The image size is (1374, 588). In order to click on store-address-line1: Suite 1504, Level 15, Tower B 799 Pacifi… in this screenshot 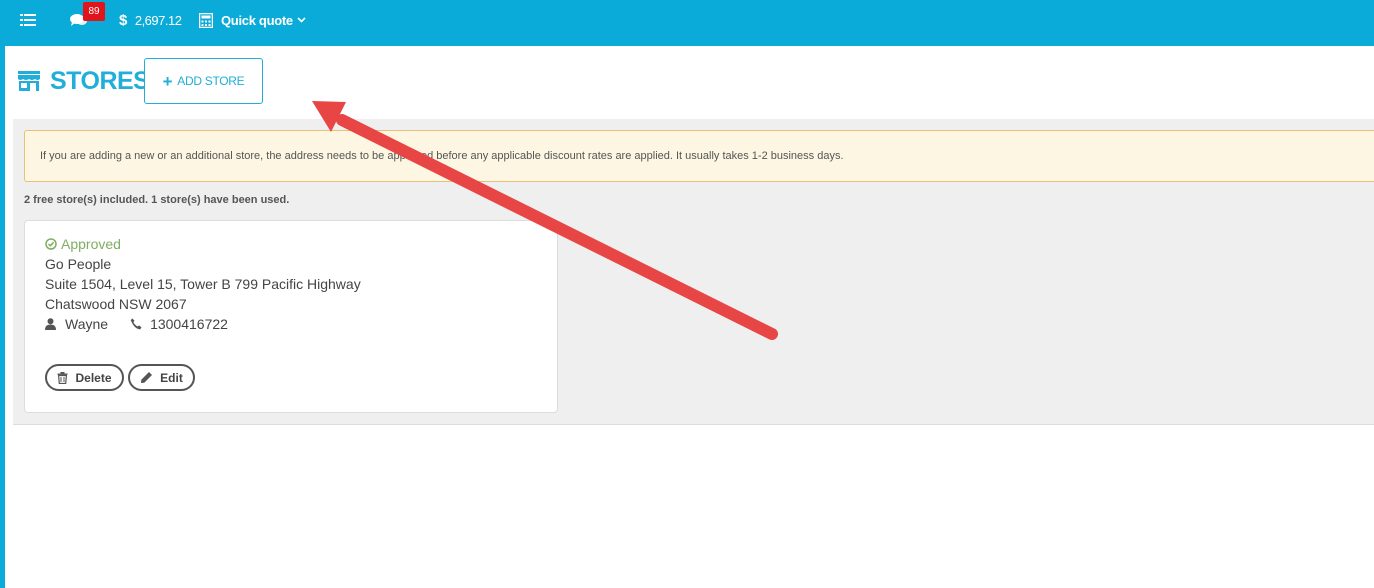, I will do `click(203, 284)`.